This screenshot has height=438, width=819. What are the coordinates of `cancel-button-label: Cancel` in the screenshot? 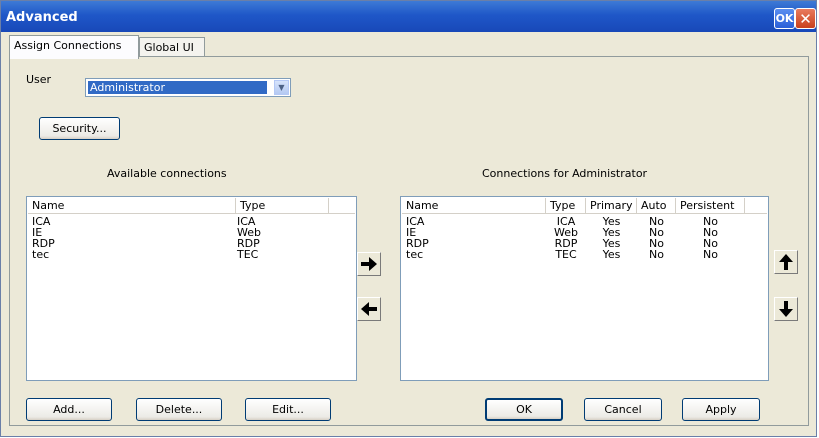 It's located at (623, 409).